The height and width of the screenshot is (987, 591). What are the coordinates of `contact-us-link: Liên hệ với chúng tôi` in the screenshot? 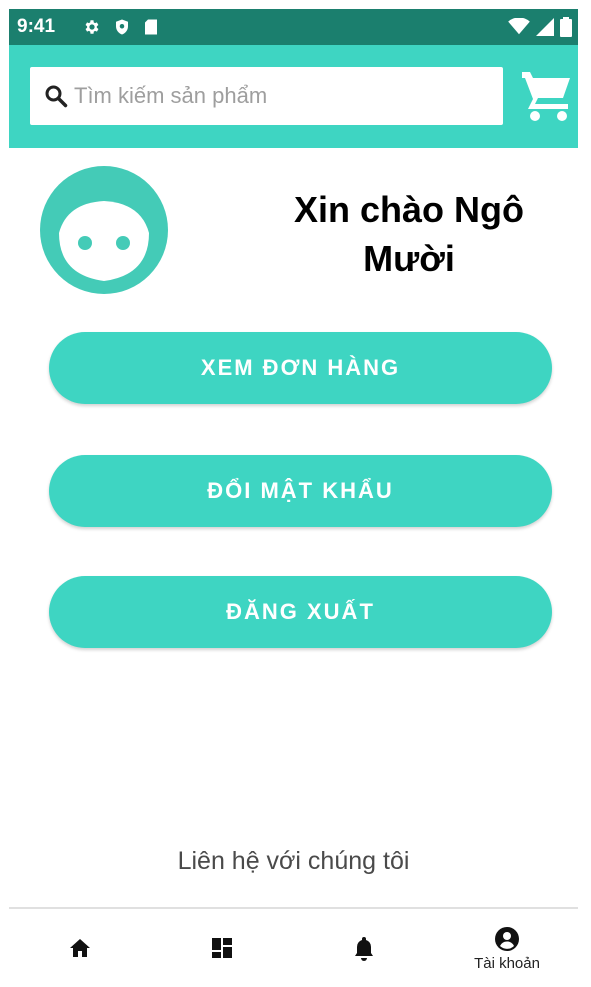 It's located at (293, 861).